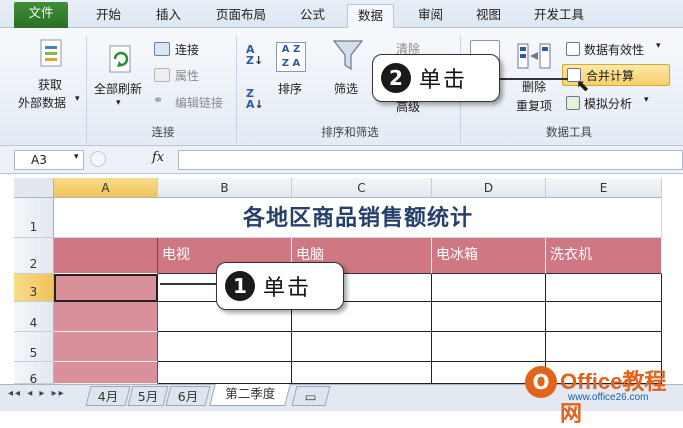 The width and height of the screenshot is (683, 428). Describe the element at coordinates (489, 256) in the screenshot. I see `header-cell-fridge: 电冰箱` at that location.